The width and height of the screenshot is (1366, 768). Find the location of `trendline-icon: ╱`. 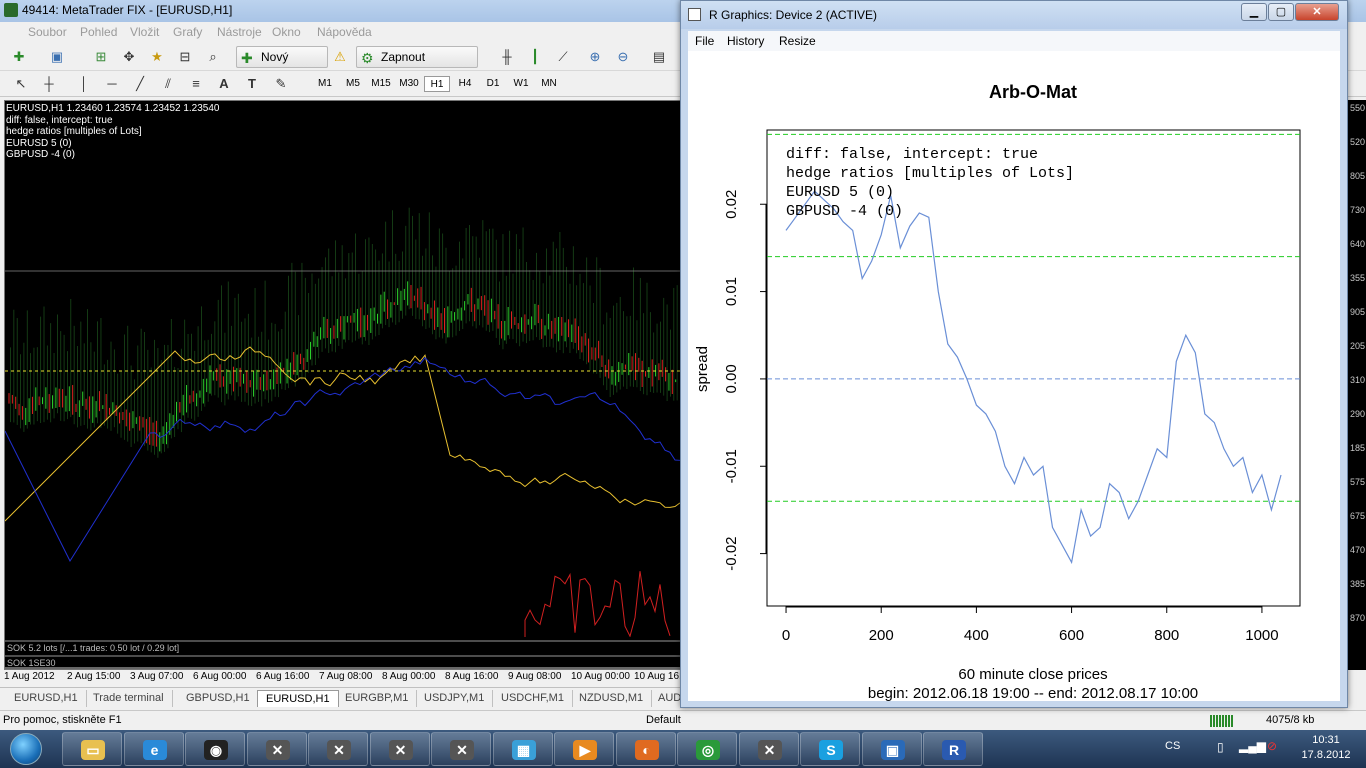

trendline-icon: ╱ is located at coordinates (140, 84).